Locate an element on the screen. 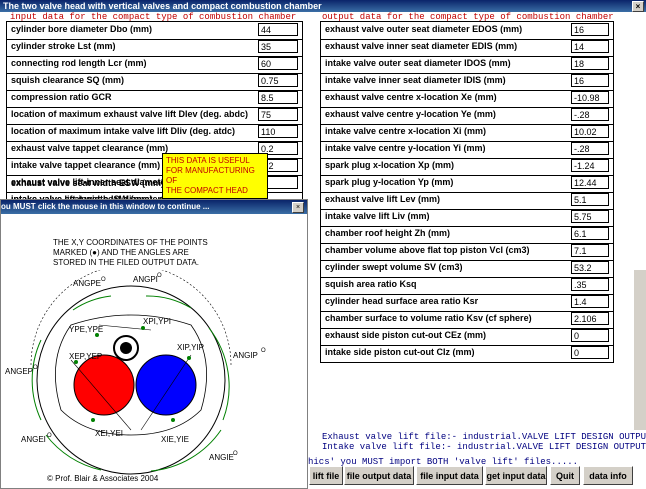  output-label: exhaust valve lift Lev (mm) is located at coordinates (383, 199).